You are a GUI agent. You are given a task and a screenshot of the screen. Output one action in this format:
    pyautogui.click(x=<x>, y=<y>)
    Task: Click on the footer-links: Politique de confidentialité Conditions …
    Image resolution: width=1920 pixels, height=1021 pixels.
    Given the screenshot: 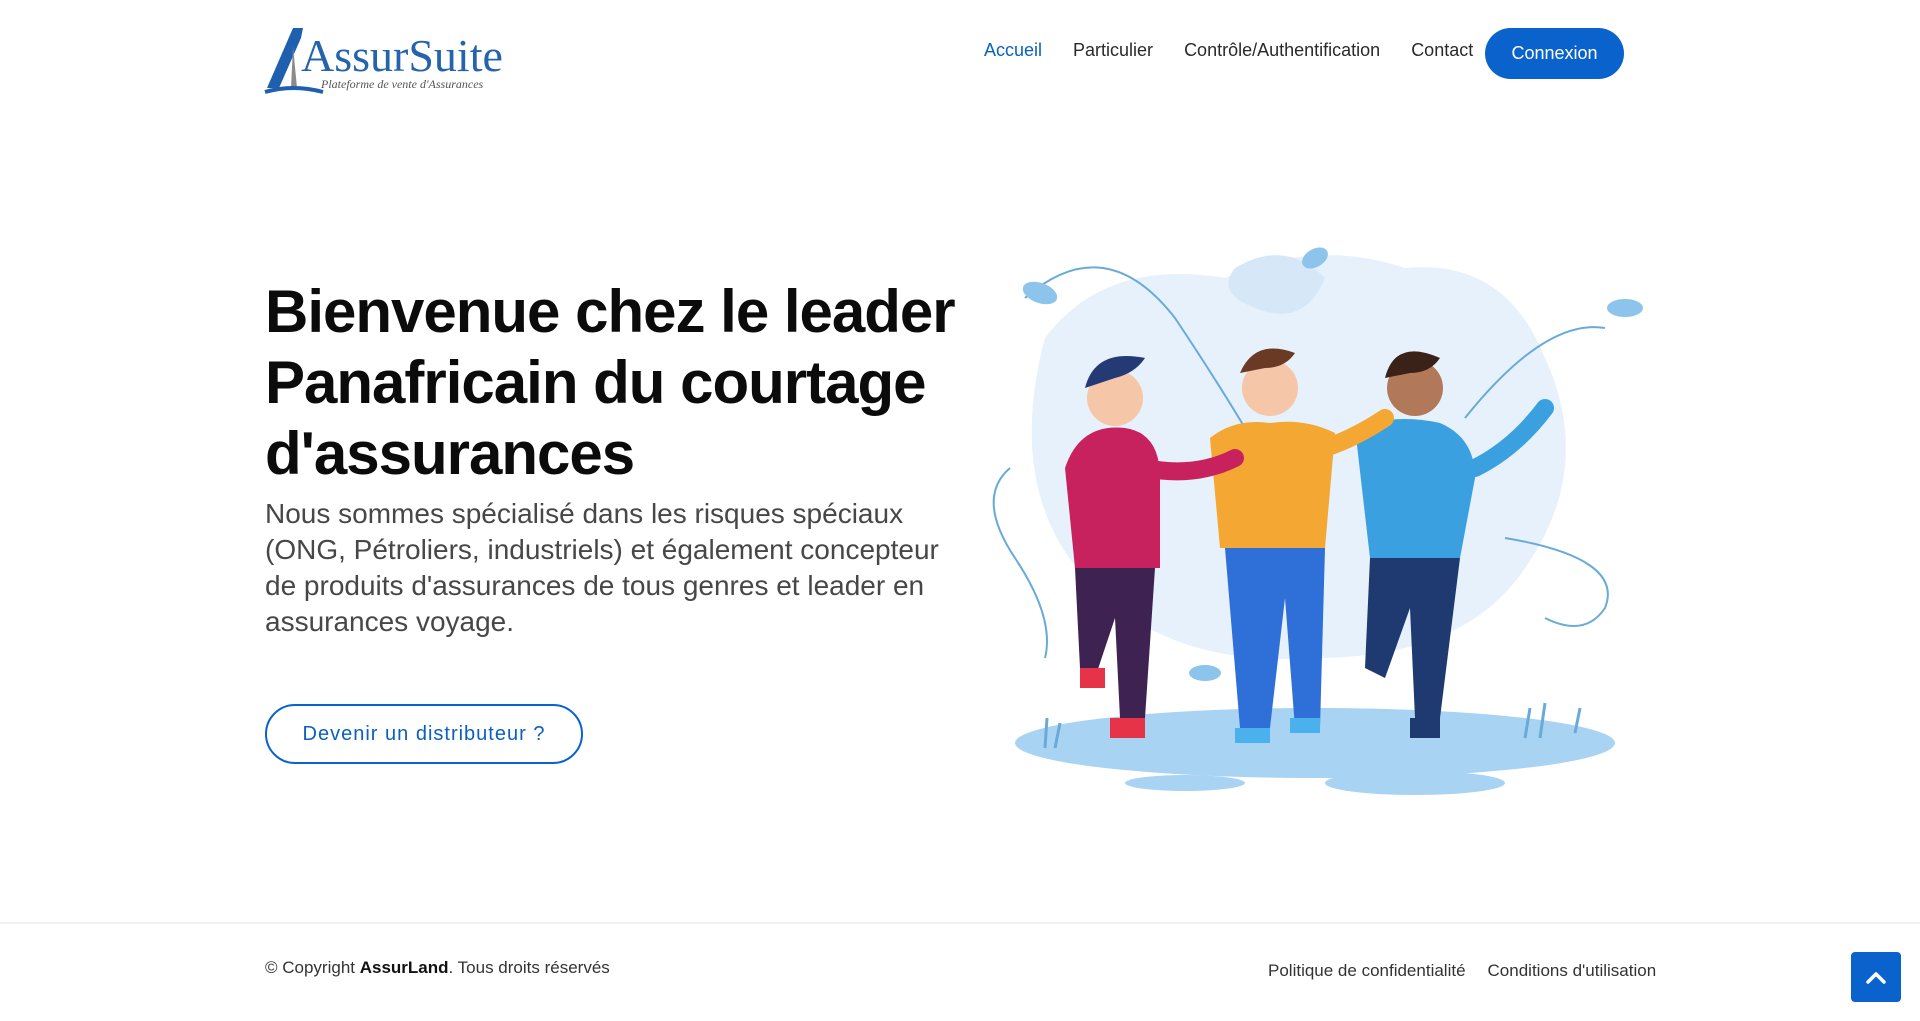 What is the action you would take?
    pyautogui.click(x=1473, y=971)
    